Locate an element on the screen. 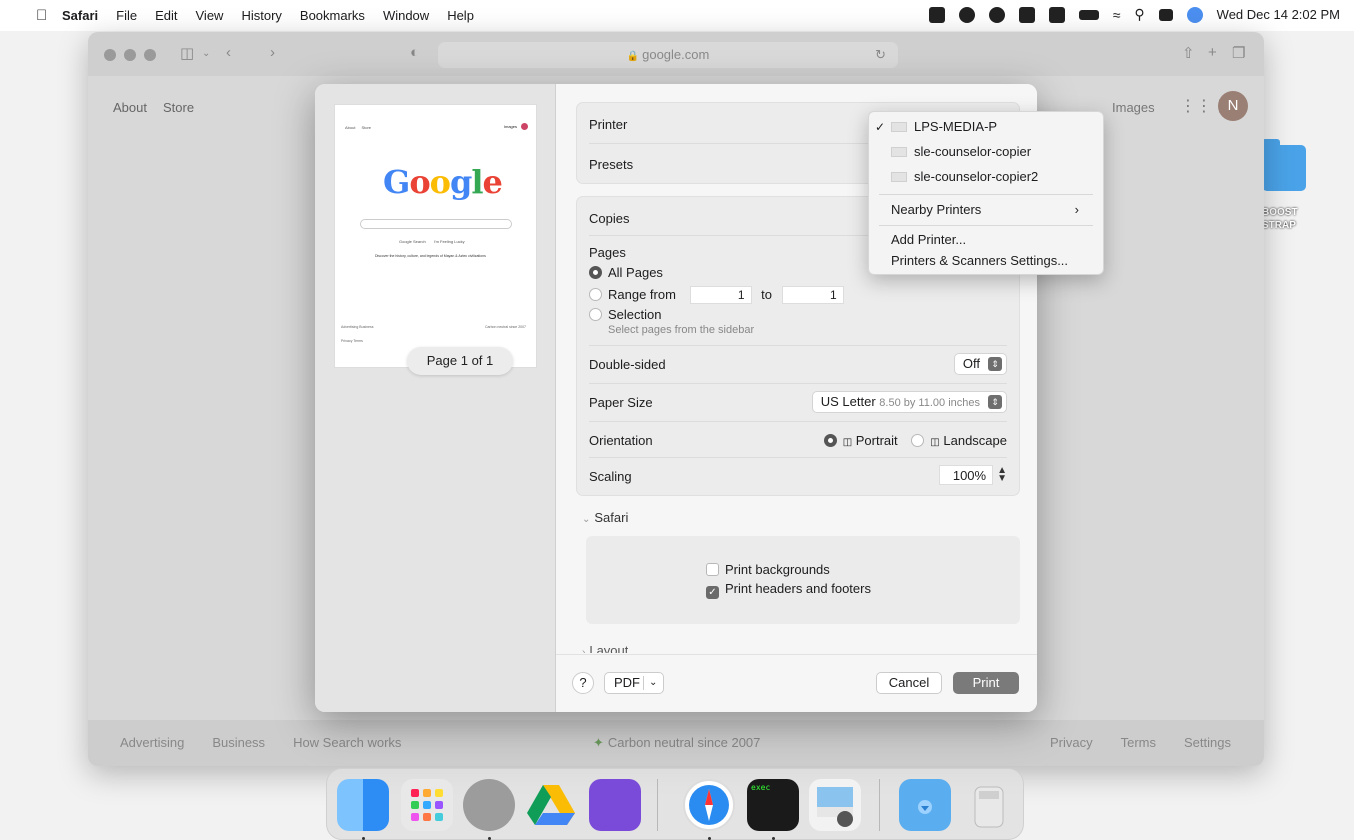 This screenshot has height=840, width=1354. zoom-window-button is located at coordinates (150, 55).